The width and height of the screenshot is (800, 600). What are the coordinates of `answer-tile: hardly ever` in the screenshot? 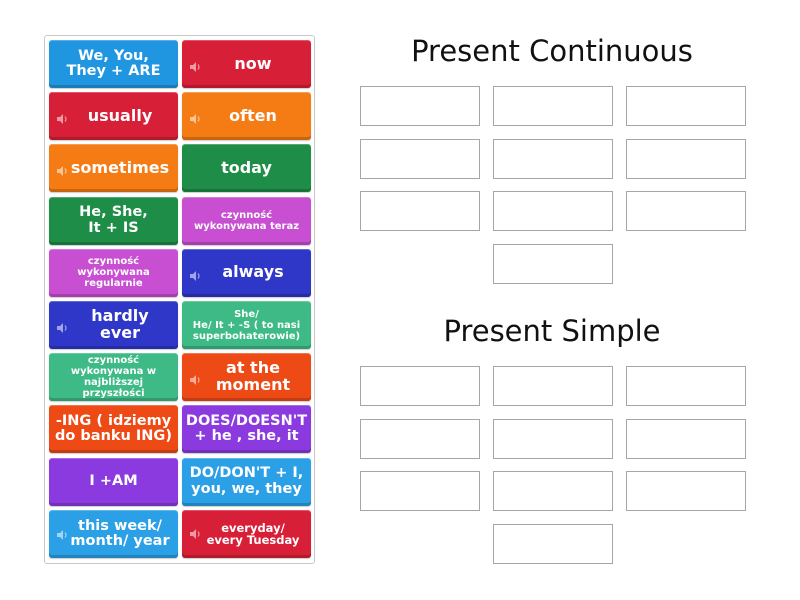 It's located at (113, 325).